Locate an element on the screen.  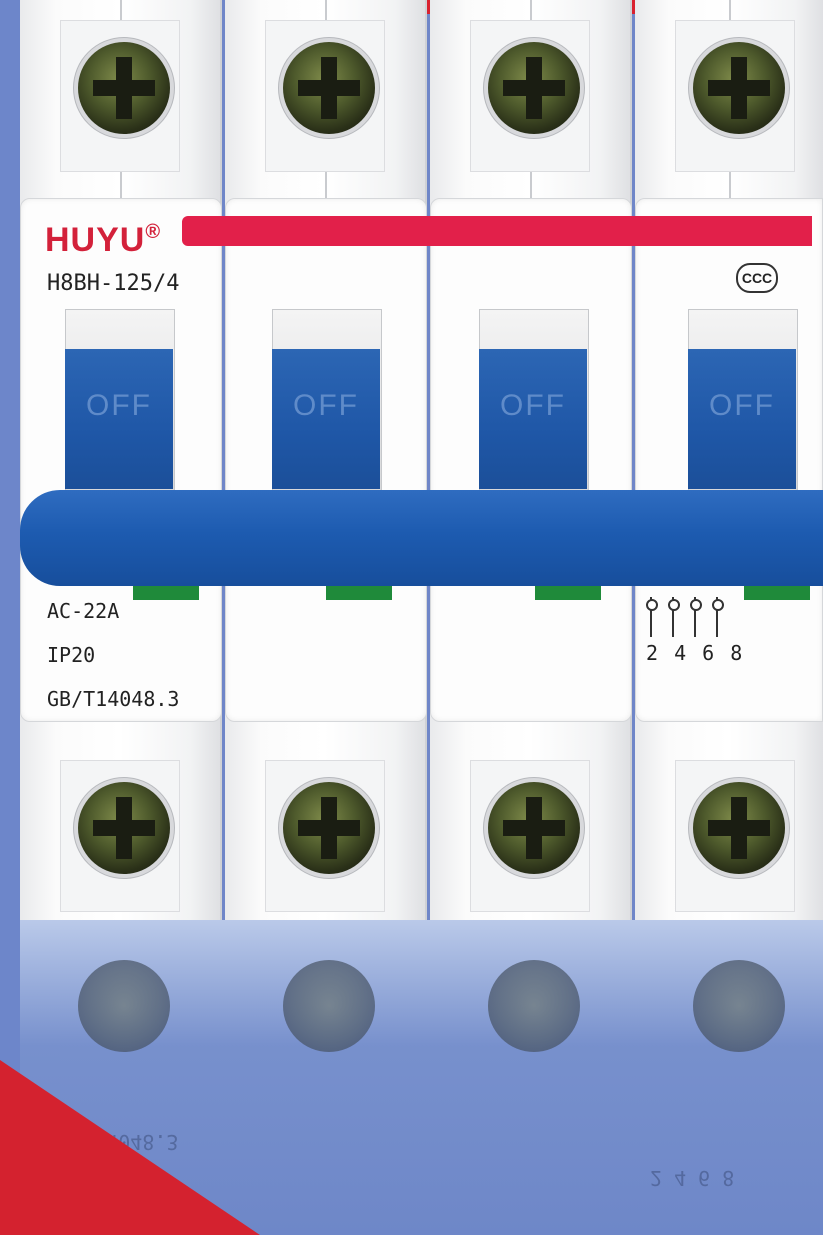
model-number: H8BH-125/4 is located at coordinates (113, 283).